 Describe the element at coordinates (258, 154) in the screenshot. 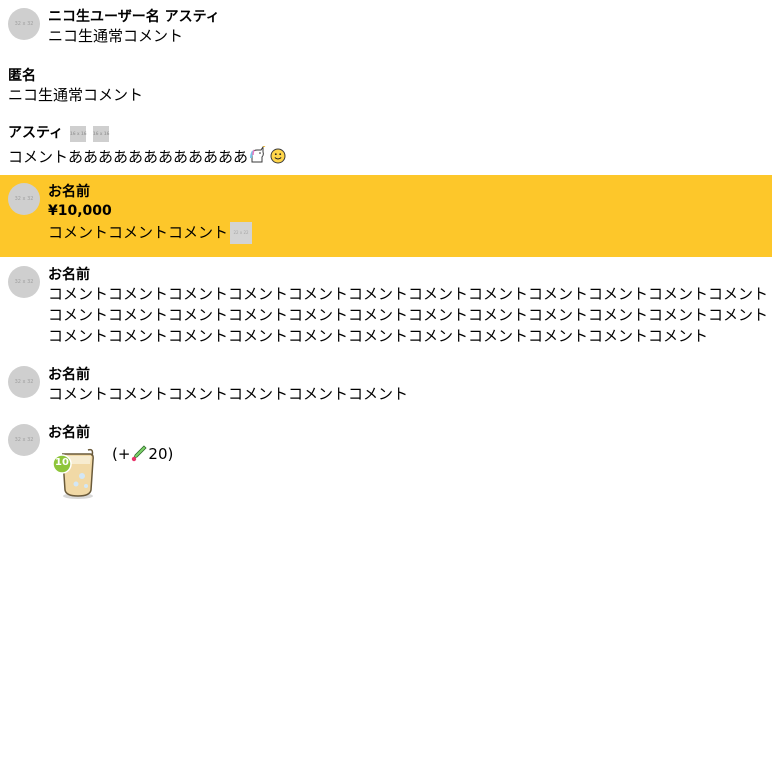

I see `unicorn-emoji-icon` at that location.